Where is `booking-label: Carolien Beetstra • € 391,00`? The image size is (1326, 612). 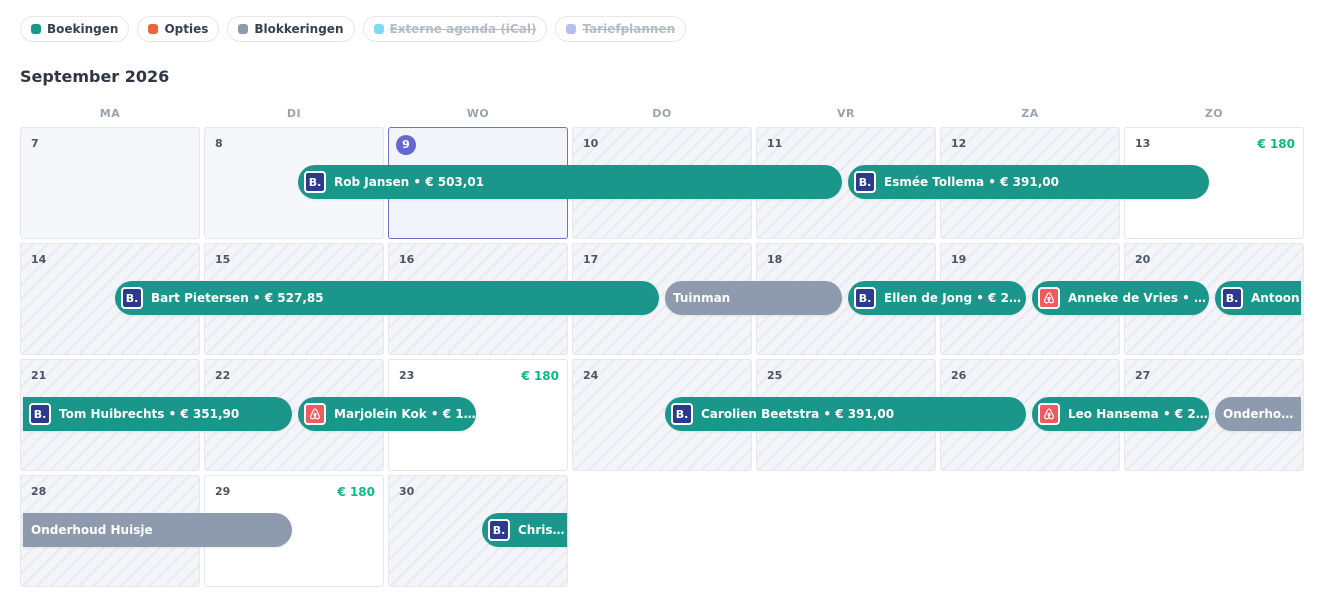 booking-label: Carolien Beetstra • € 391,00 is located at coordinates (798, 414).